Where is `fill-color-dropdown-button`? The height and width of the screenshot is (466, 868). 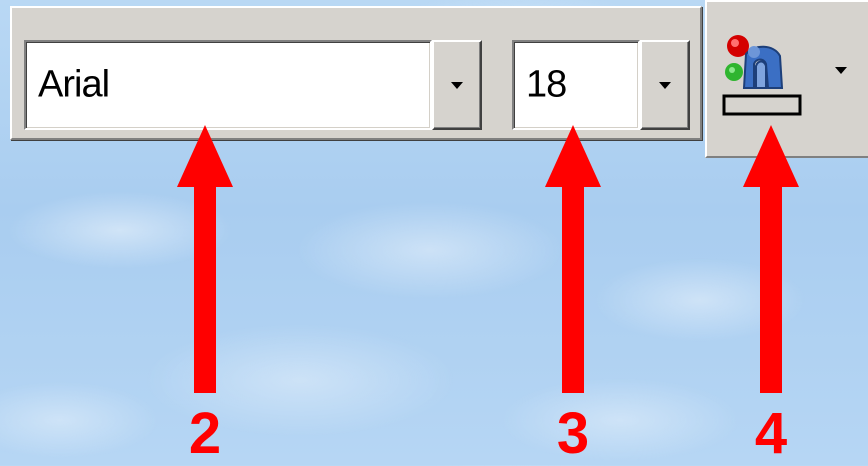 fill-color-dropdown-button is located at coordinates (841, 71).